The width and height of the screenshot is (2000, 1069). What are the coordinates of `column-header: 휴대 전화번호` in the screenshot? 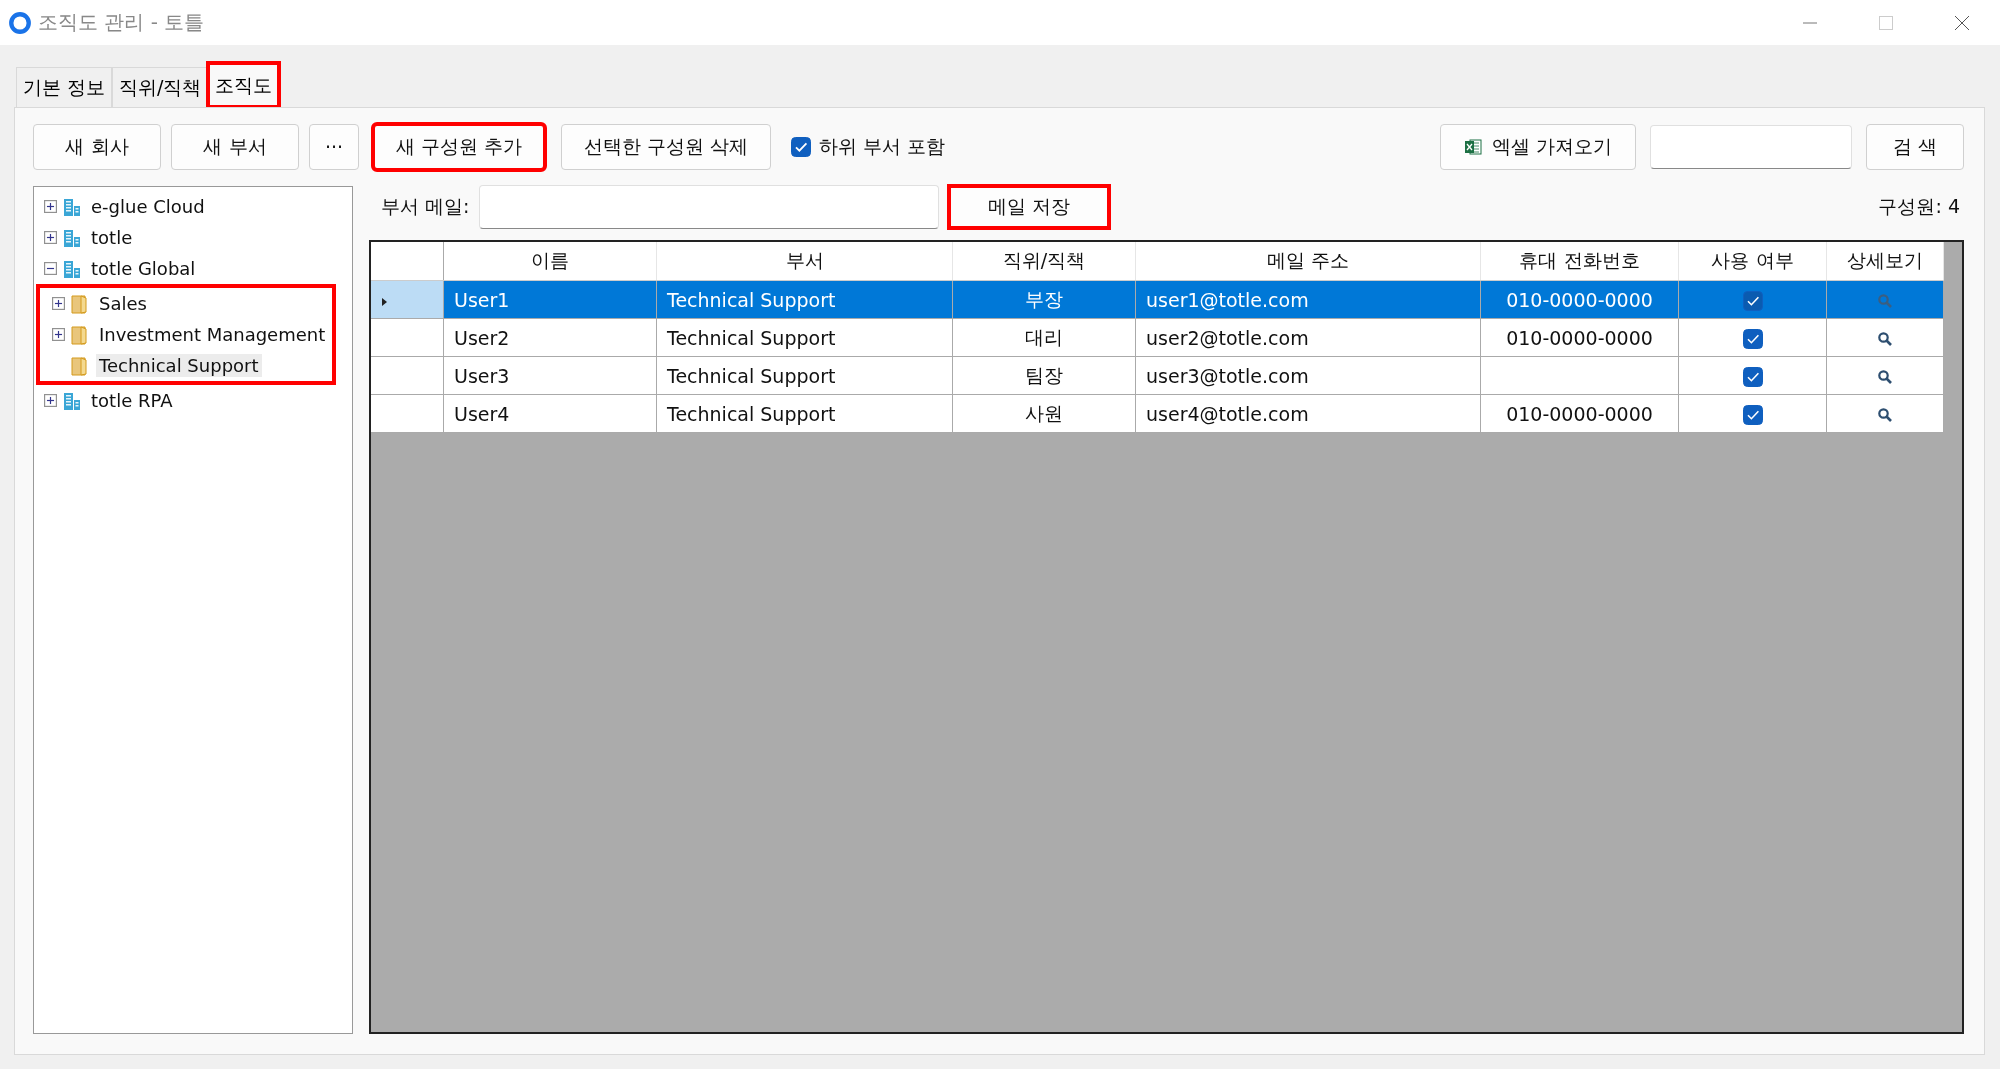 It's located at (1579, 261).